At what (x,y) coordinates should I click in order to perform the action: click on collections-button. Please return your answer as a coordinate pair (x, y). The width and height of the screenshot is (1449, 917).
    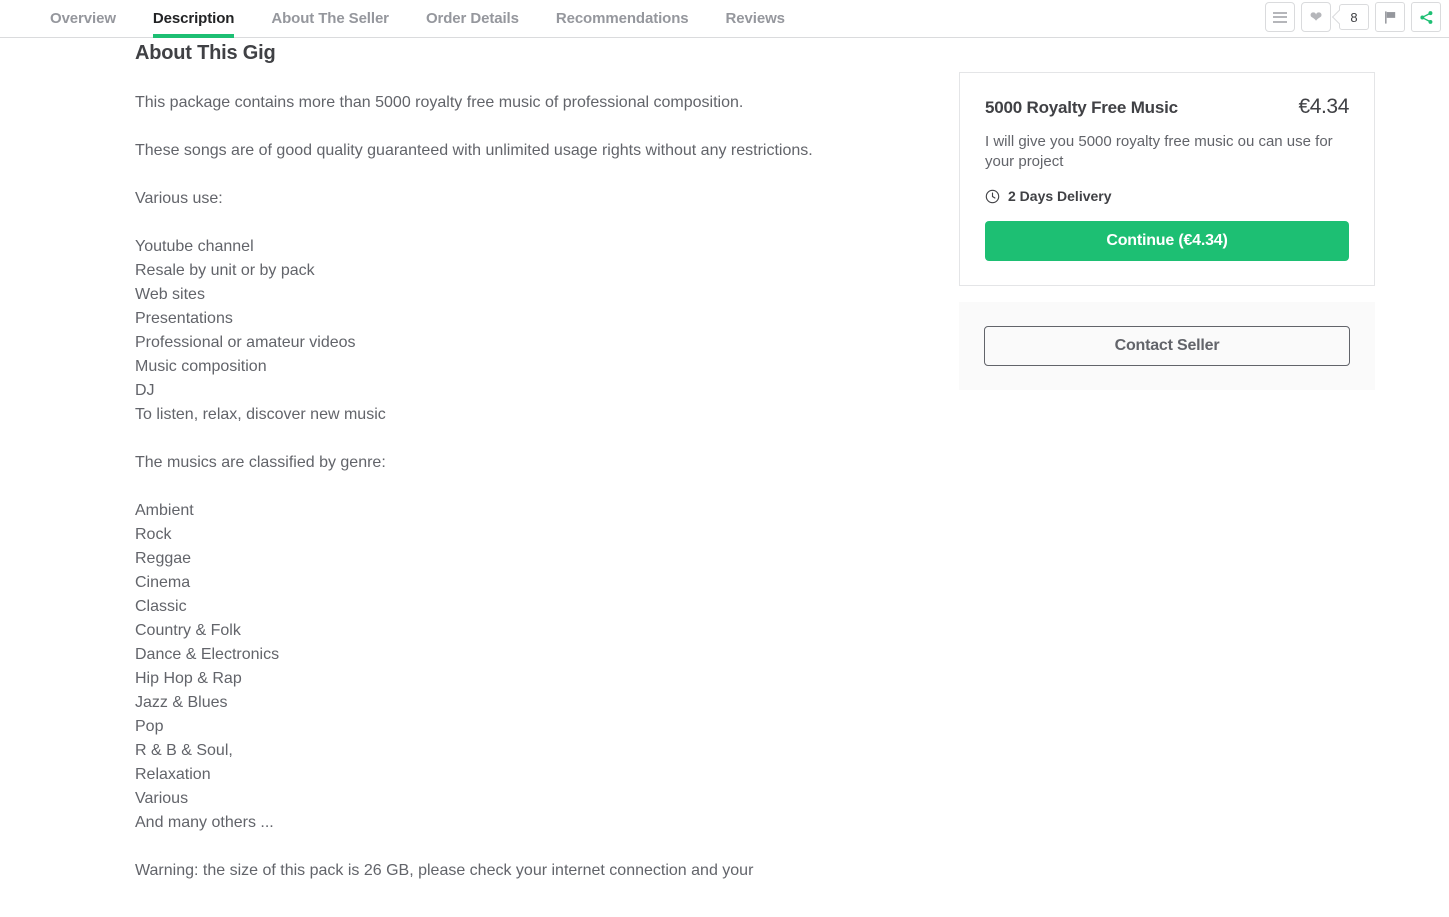
    Looking at the image, I should click on (1280, 17).